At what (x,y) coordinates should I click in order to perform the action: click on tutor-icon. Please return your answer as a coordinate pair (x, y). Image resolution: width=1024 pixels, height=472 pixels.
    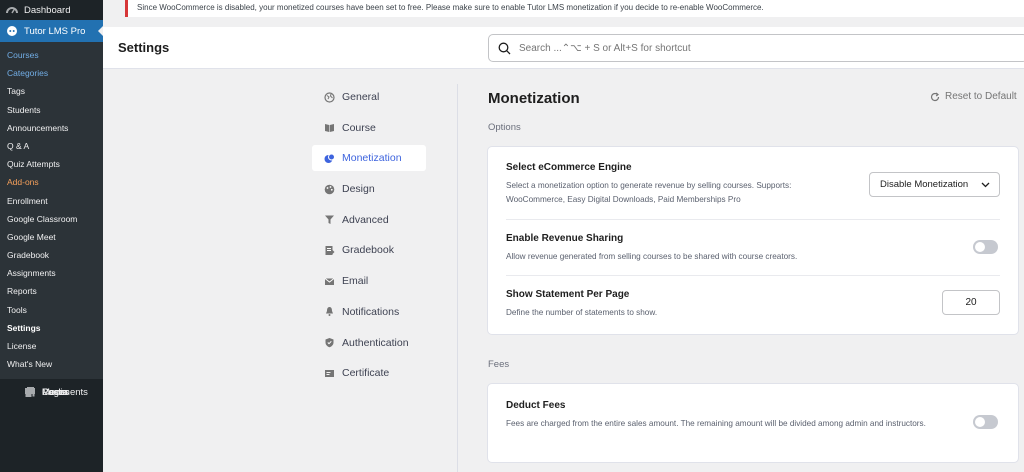
    Looking at the image, I should click on (12, 31).